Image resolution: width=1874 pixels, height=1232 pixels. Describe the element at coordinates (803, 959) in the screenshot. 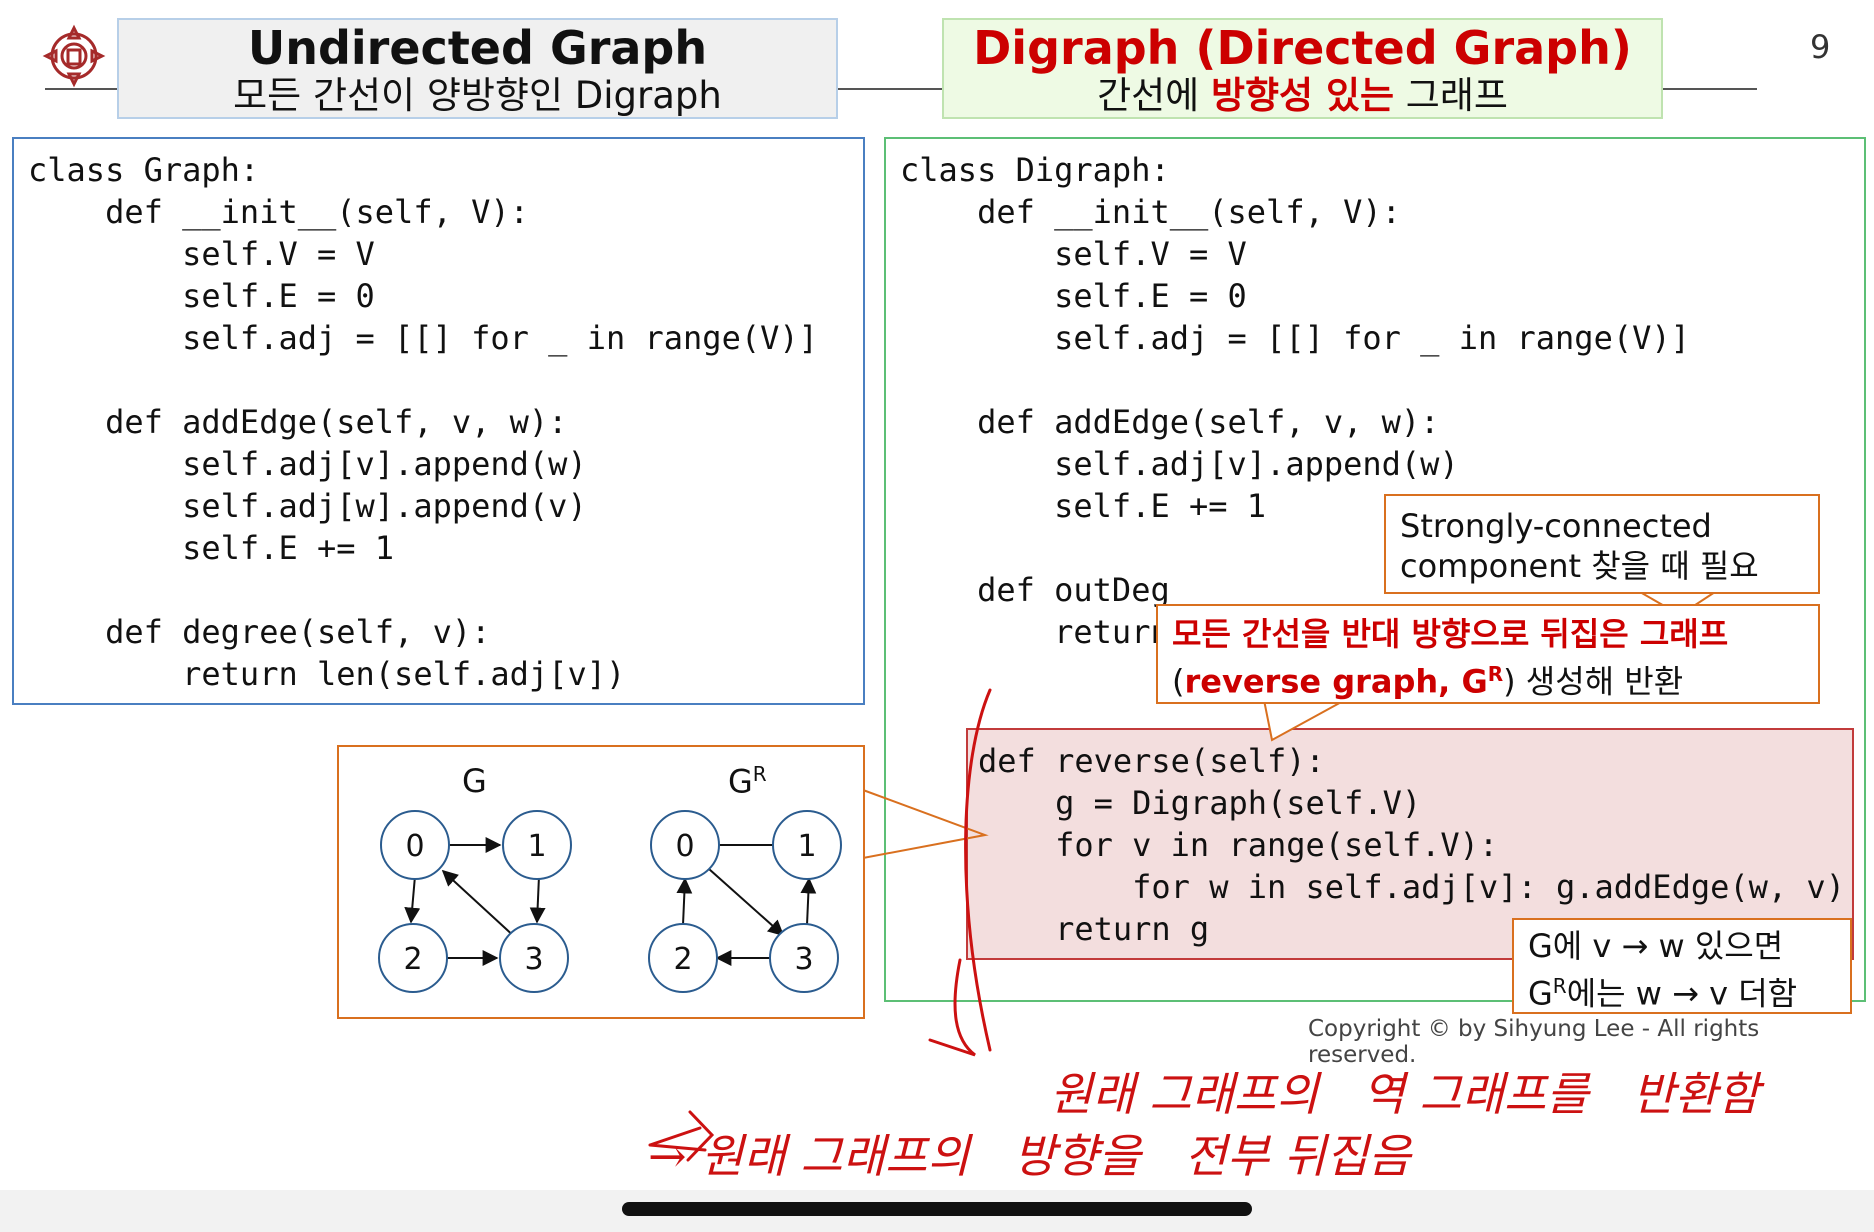

I see `node-gr-3-label: 3` at that location.